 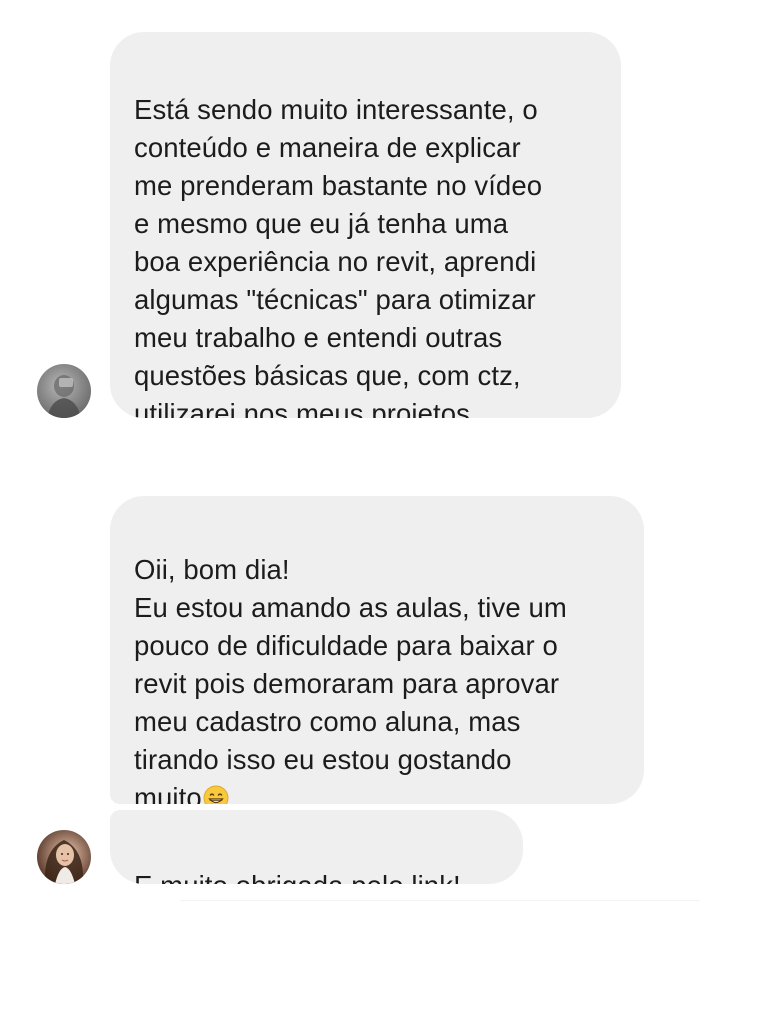 What do you see at coordinates (216, 794) in the screenshot?
I see `grinning-face-emoji-icon` at bounding box center [216, 794].